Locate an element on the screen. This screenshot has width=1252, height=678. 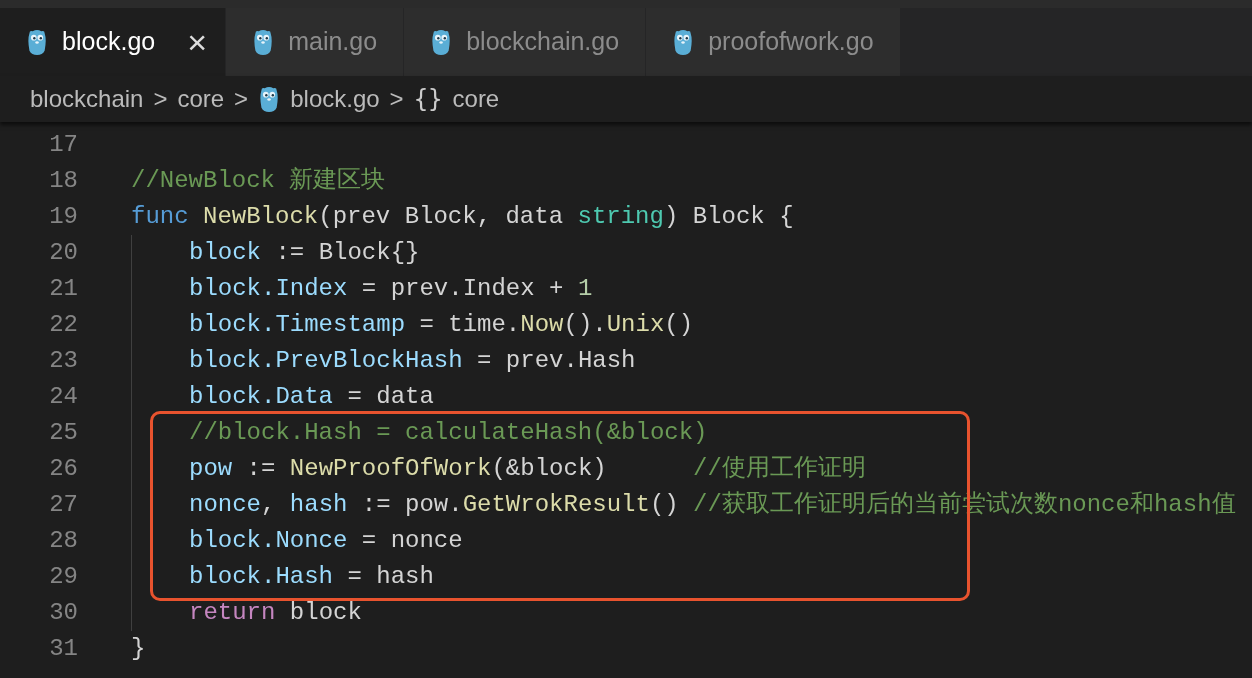
line-number: 29 is located at coordinates (63, 577).